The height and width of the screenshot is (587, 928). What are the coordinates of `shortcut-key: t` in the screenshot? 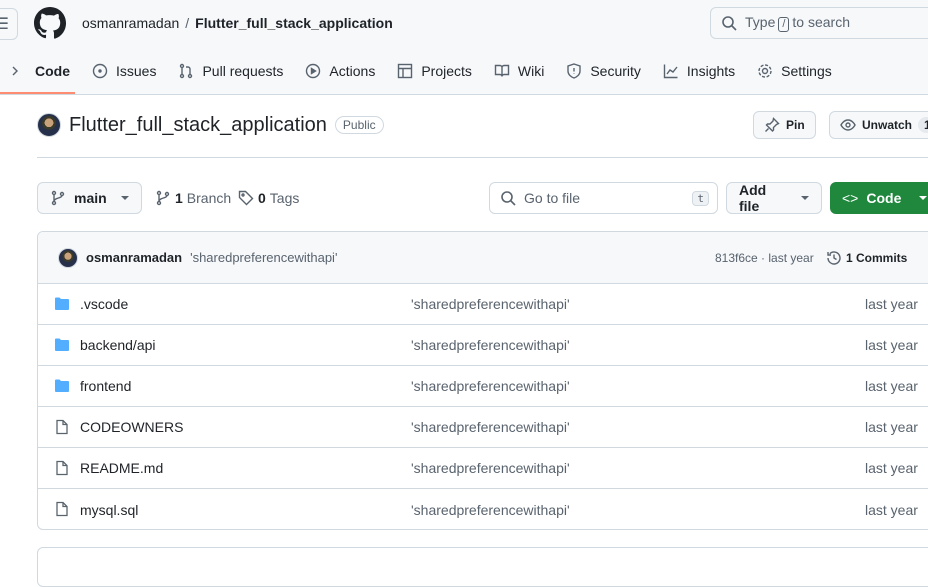 It's located at (700, 198).